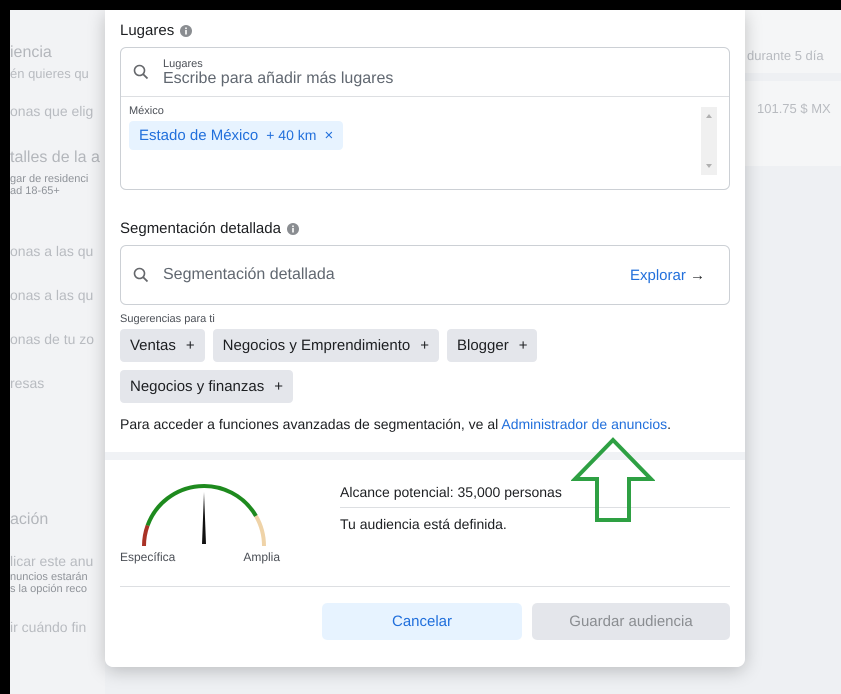 The width and height of the screenshot is (841, 694). I want to click on background-text: durante 5 día, so click(786, 55).